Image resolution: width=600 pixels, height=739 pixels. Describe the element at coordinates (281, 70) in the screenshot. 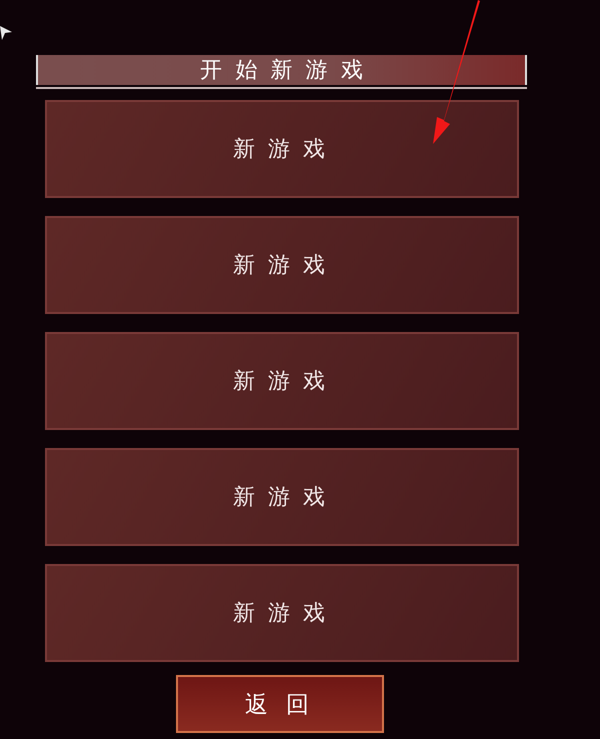

I see `screen-title: 开始新游戏` at that location.